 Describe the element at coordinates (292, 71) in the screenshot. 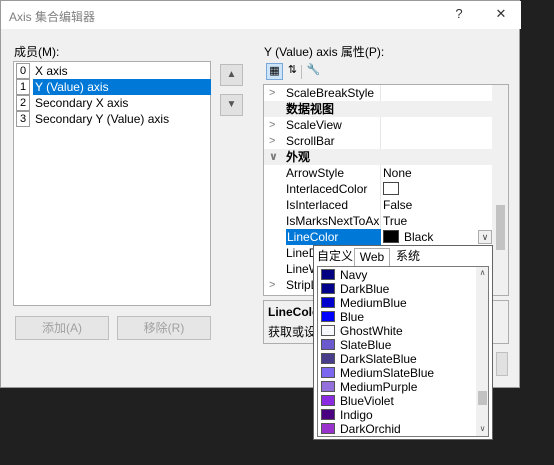

I see `alphabetical-sort-icon: ⇅` at that location.